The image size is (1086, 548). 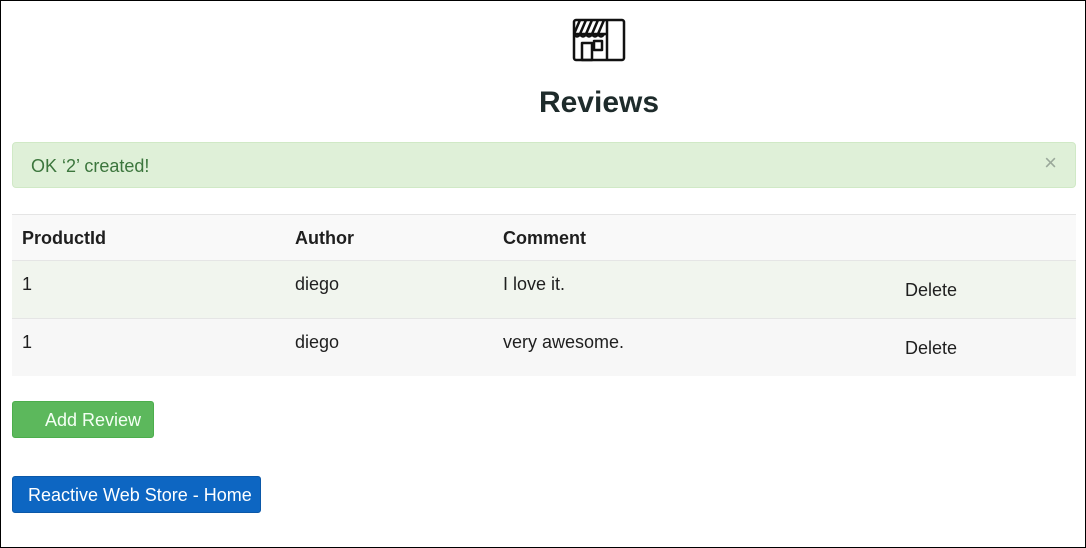 I want to click on table-header-row: ProductId Author Comment, so click(x=544, y=237).